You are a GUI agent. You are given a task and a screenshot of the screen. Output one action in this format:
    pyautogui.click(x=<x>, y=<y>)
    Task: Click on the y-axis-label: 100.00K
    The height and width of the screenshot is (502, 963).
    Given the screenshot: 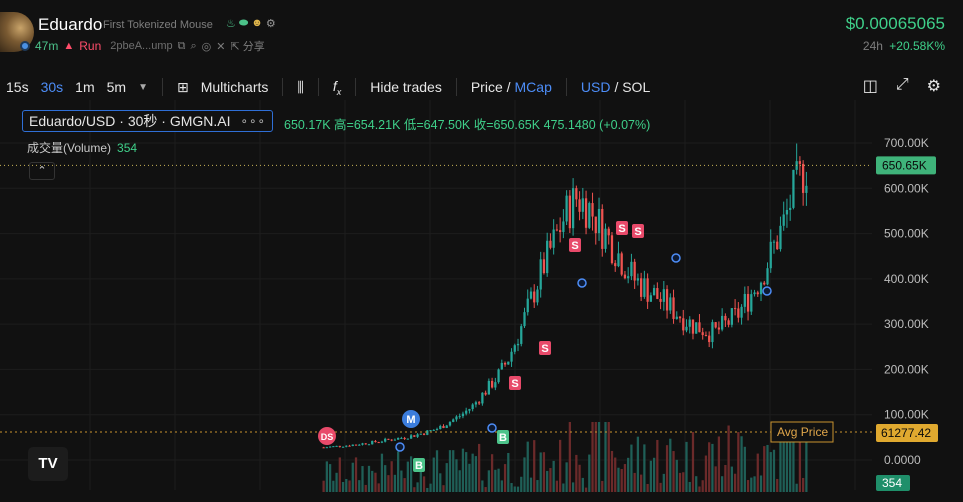 What is the action you would take?
    pyautogui.click(x=906, y=415)
    